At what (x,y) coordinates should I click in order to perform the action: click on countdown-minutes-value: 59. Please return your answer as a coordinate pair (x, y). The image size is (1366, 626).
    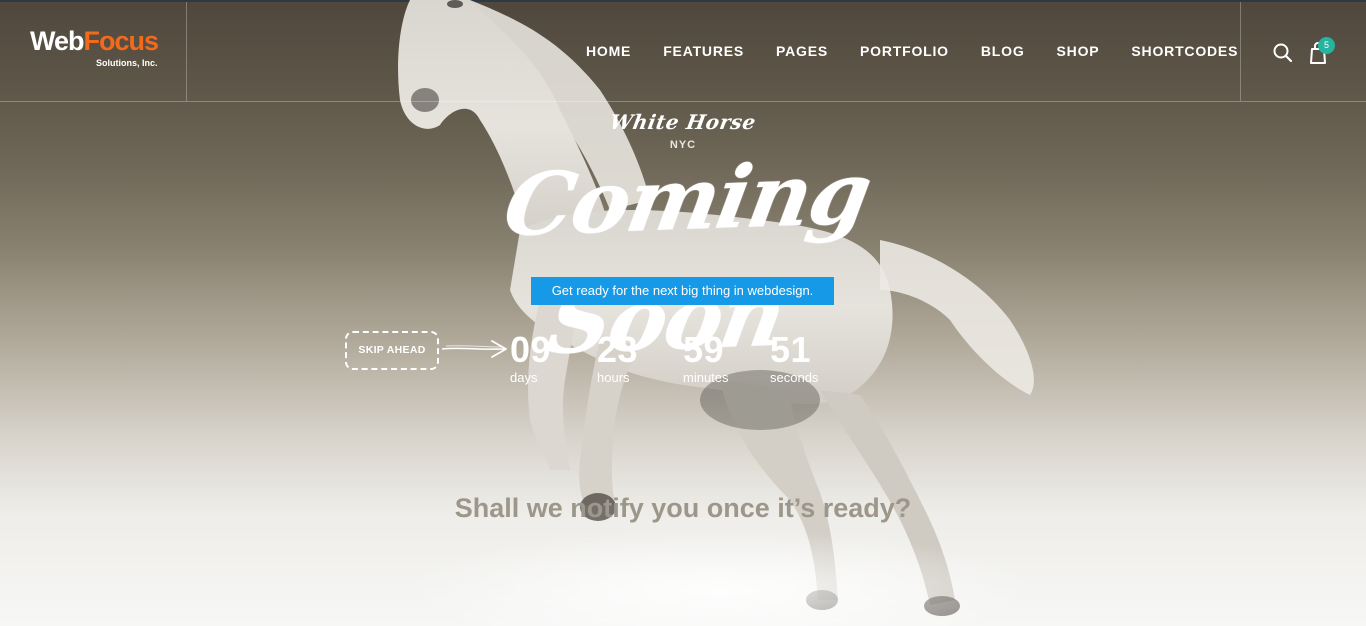
    Looking at the image, I should click on (704, 349).